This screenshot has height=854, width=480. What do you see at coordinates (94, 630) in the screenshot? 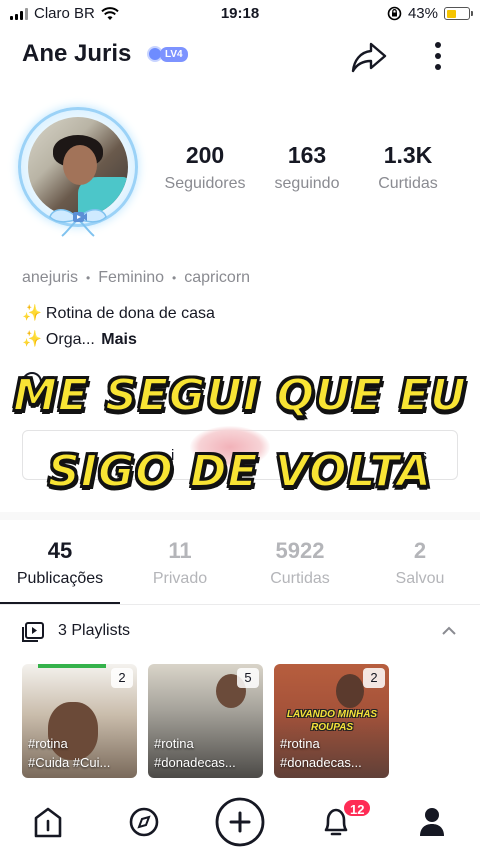
I see `playlists-label: 3 Playlists` at bounding box center [94, 630].